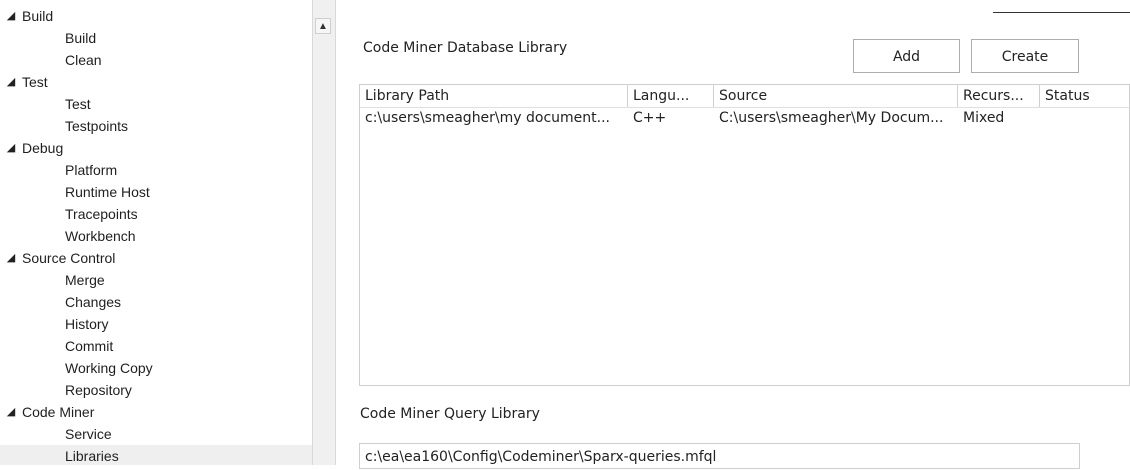  Describe the element at coordinates (87, 324) in the screenshot. I see `tree-item-label: History` at that location.